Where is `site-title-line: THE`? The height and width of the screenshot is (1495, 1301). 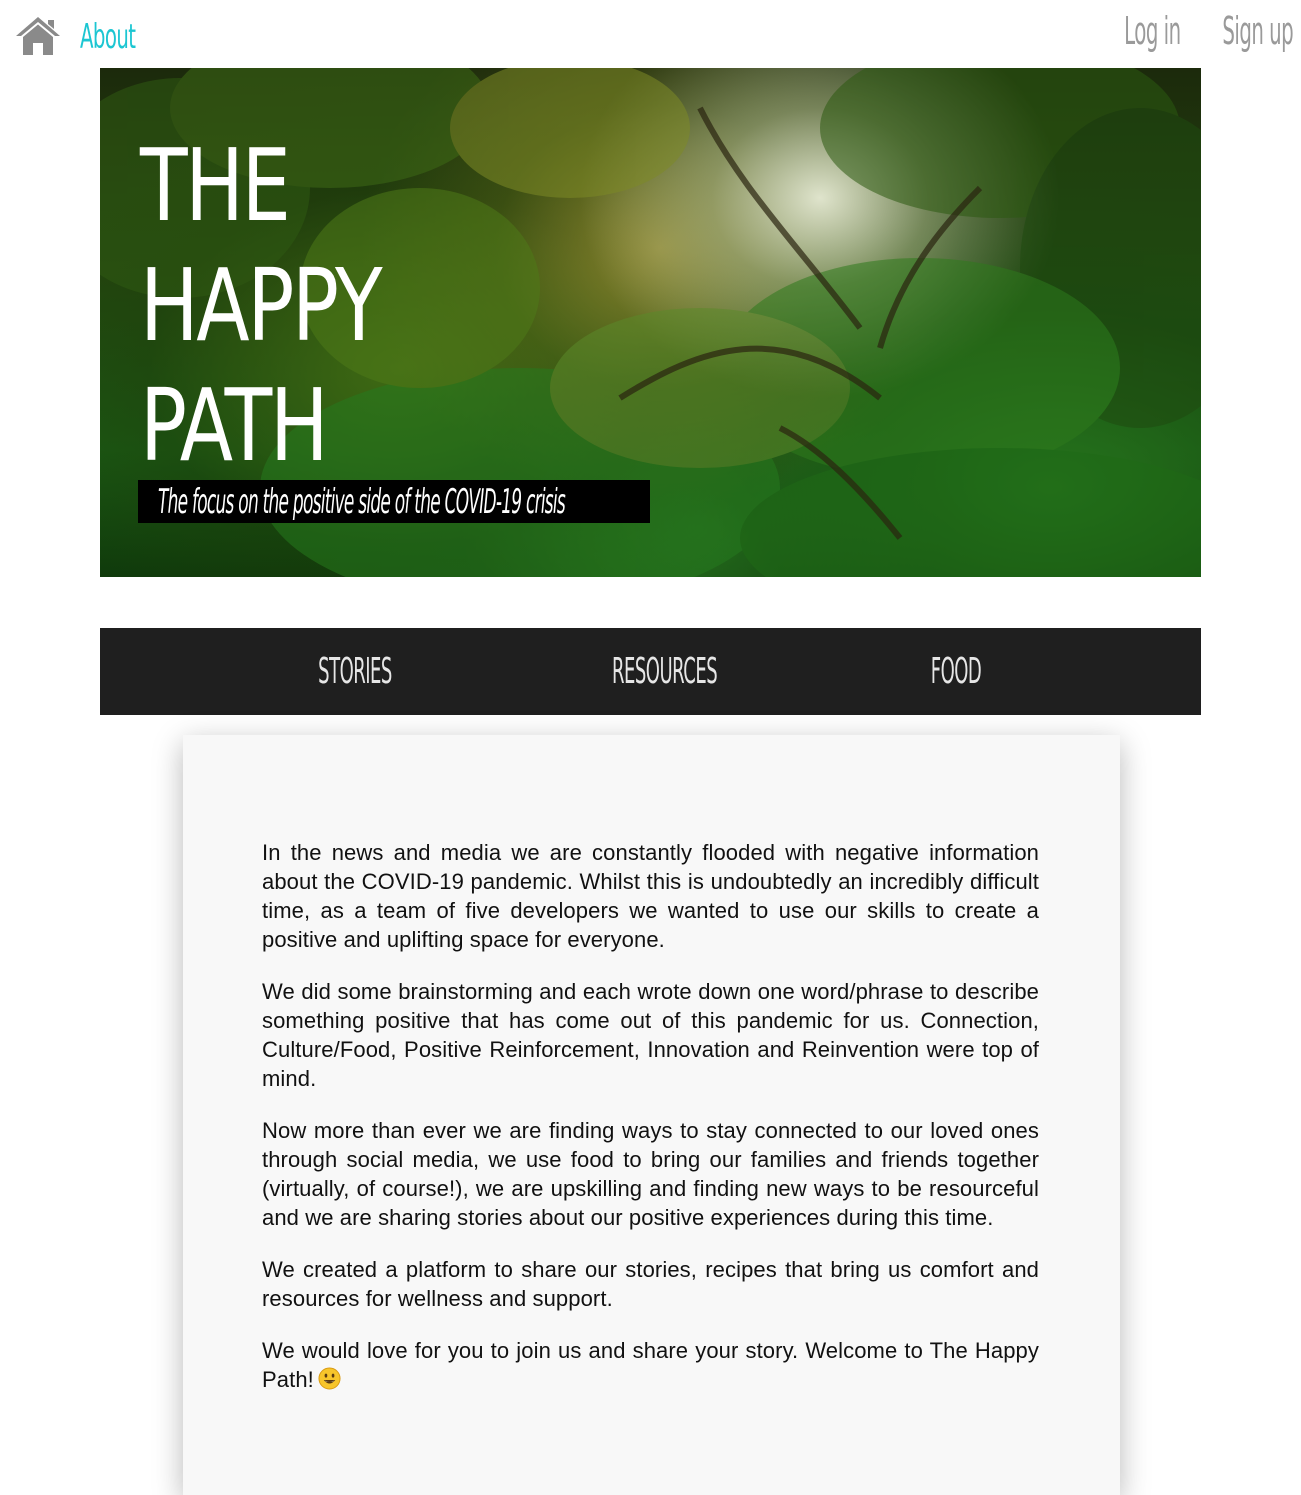
site-title-line: THE is located at coordinates (215, 185).